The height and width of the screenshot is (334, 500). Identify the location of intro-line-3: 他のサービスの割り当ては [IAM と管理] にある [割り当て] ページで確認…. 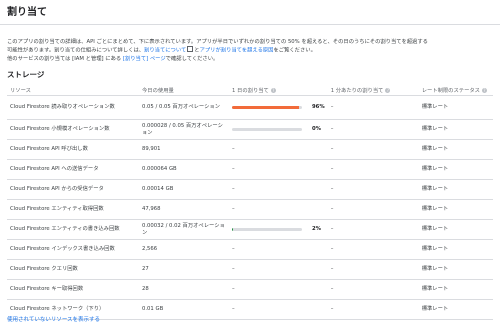
(251, 59).